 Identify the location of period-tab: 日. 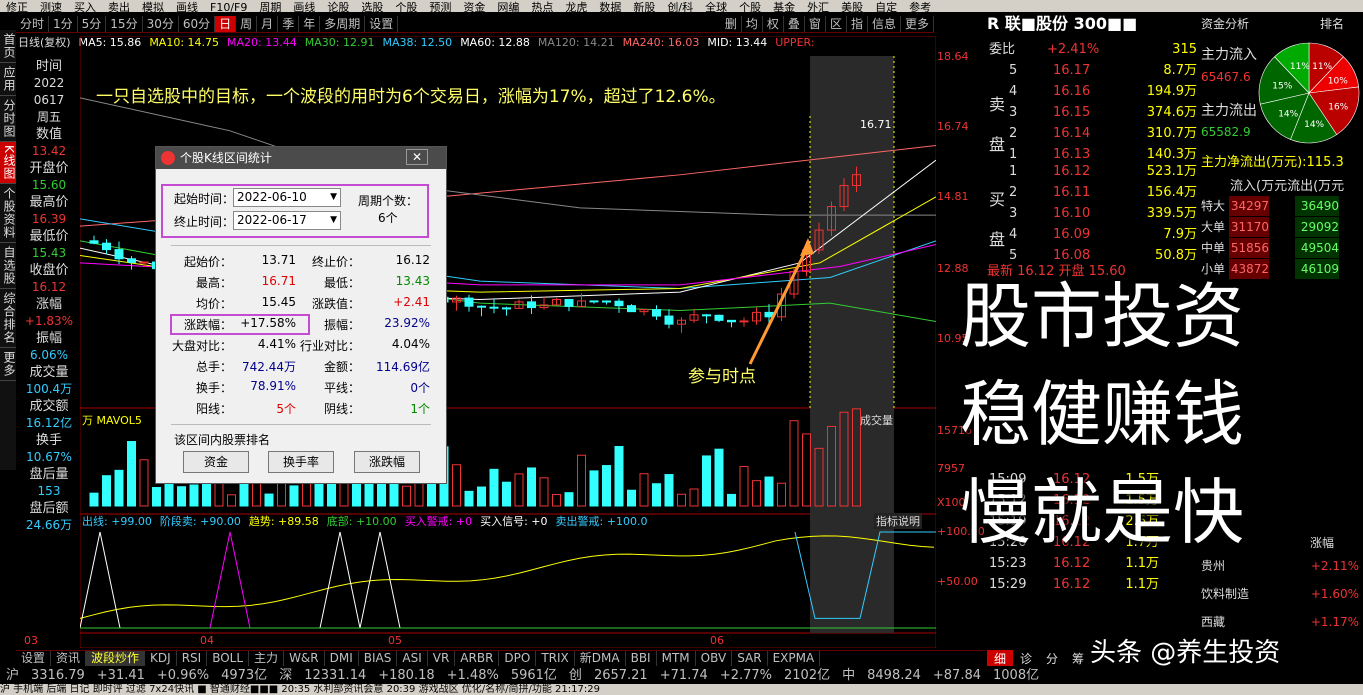
(226, 23).